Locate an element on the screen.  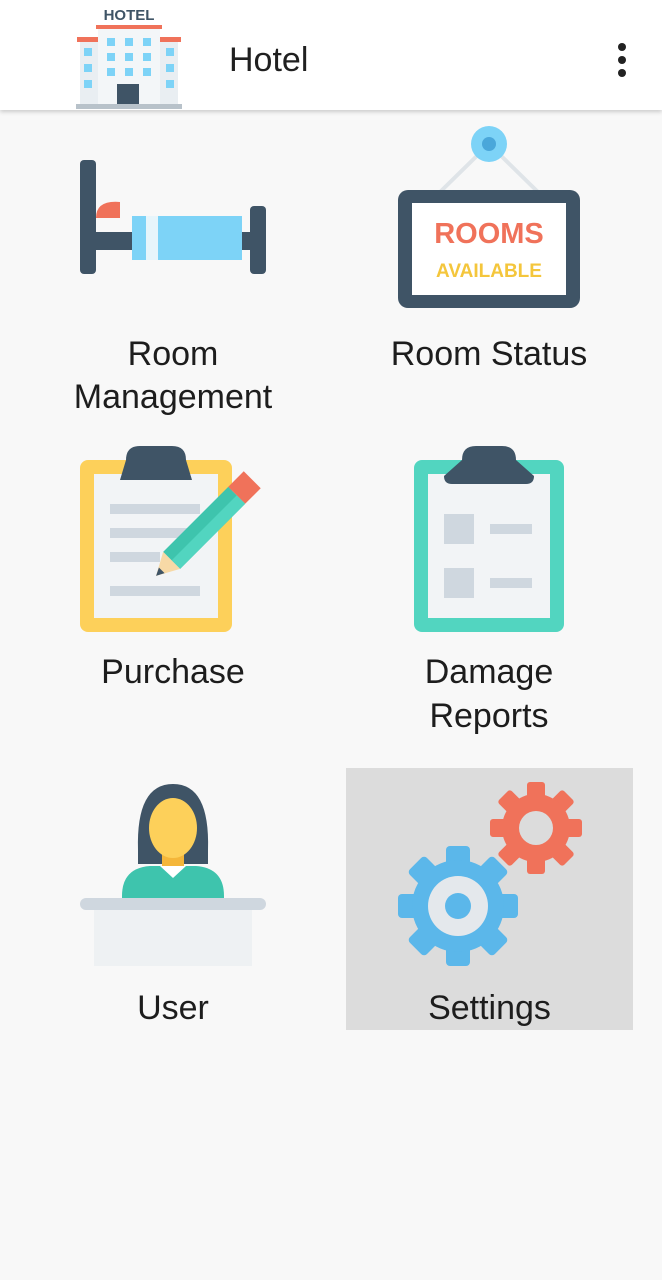
tile-label: Reports is located at coordinates (489, 716).